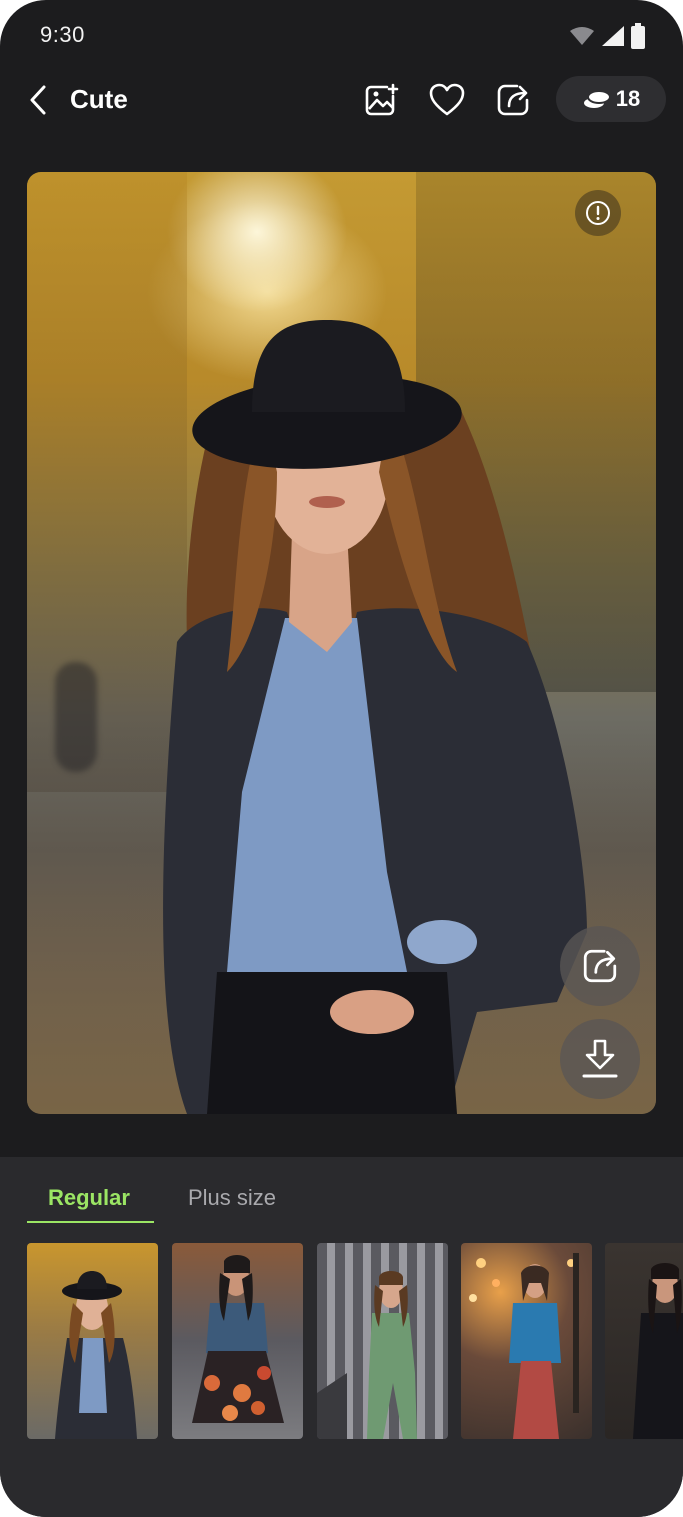 Image resolution: width=683 pixels, height=1517 pixels. What do you see at coordinates (628, 98) in the screenshot?
I see `credits-count: 18` at bounding box center [628, 98].